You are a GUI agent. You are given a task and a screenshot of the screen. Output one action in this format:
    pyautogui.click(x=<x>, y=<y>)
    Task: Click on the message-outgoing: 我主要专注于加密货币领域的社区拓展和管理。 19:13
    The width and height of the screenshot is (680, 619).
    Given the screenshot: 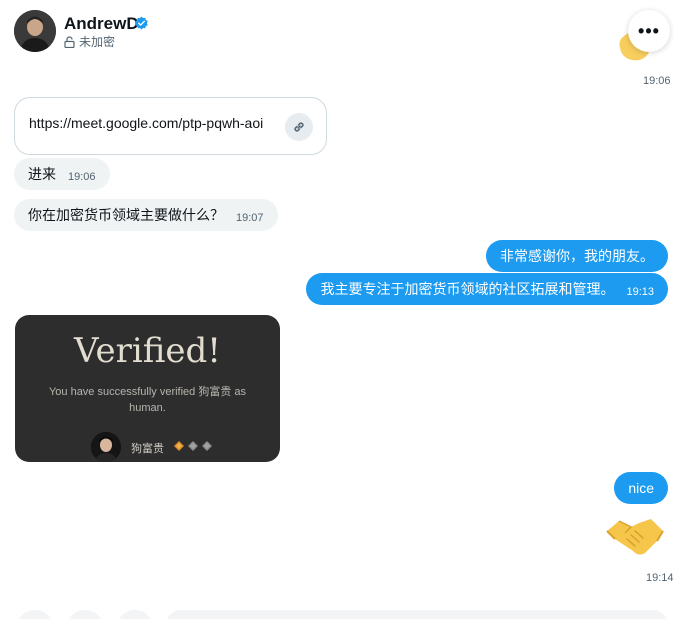 What is the action you would take?
    pyautogui.click(x=487, y=289)
    